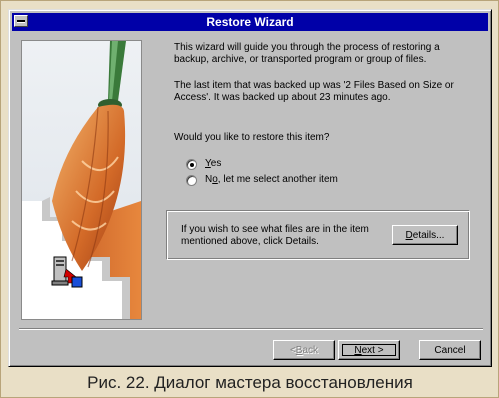 This screenshot has height=398, width=499. I want to click on figure-caption: Рис. 22. Диалог мастера восстановления, so click(250, 382).